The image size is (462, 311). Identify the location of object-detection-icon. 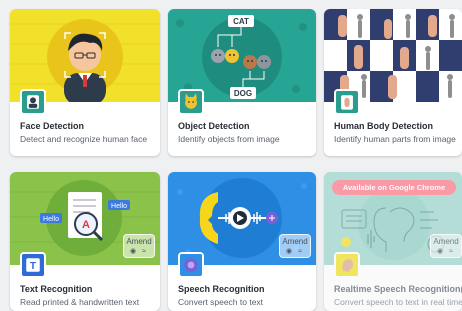
(191, 102).